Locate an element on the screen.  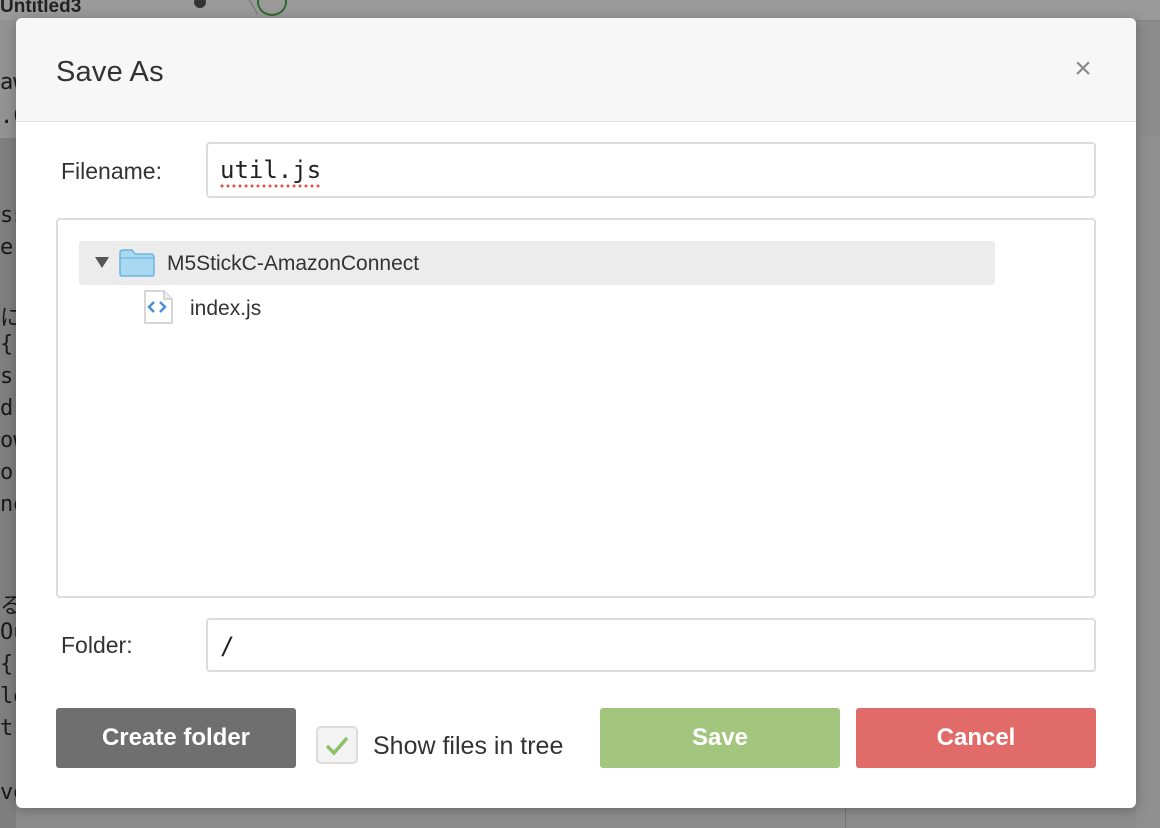
unsaved-dot-icon is located at coordinates (200, 4).